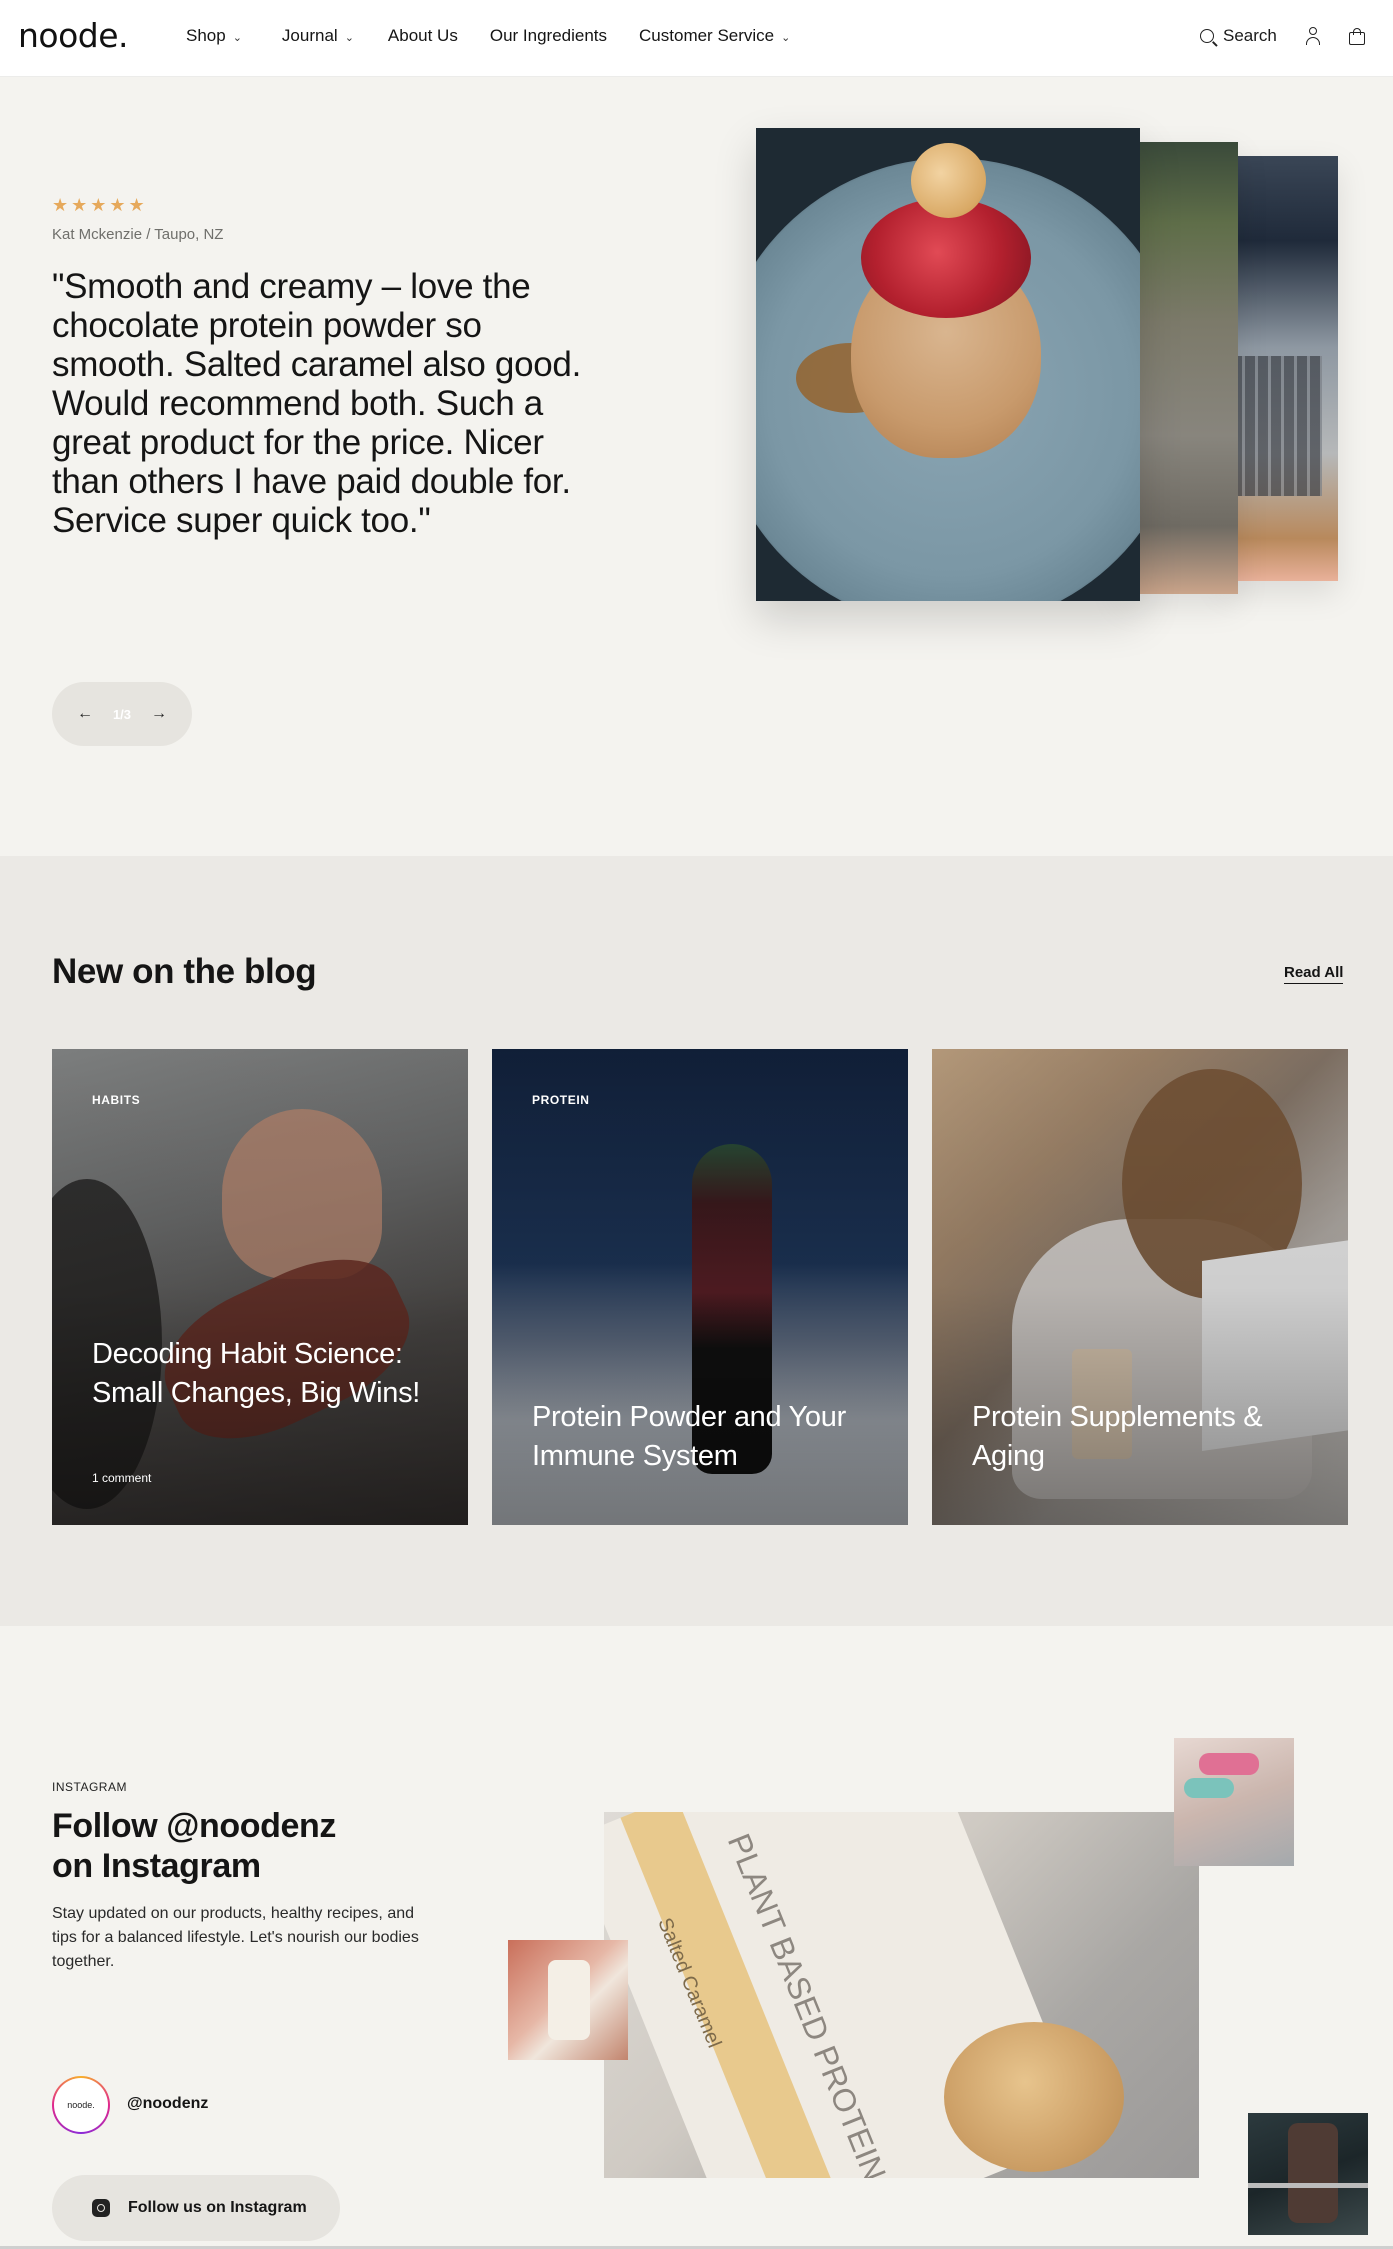 Image resolution: width=1393 pixels, height=2249 pixels. I want to click on slider-count: 1/3, so click(122, 714).